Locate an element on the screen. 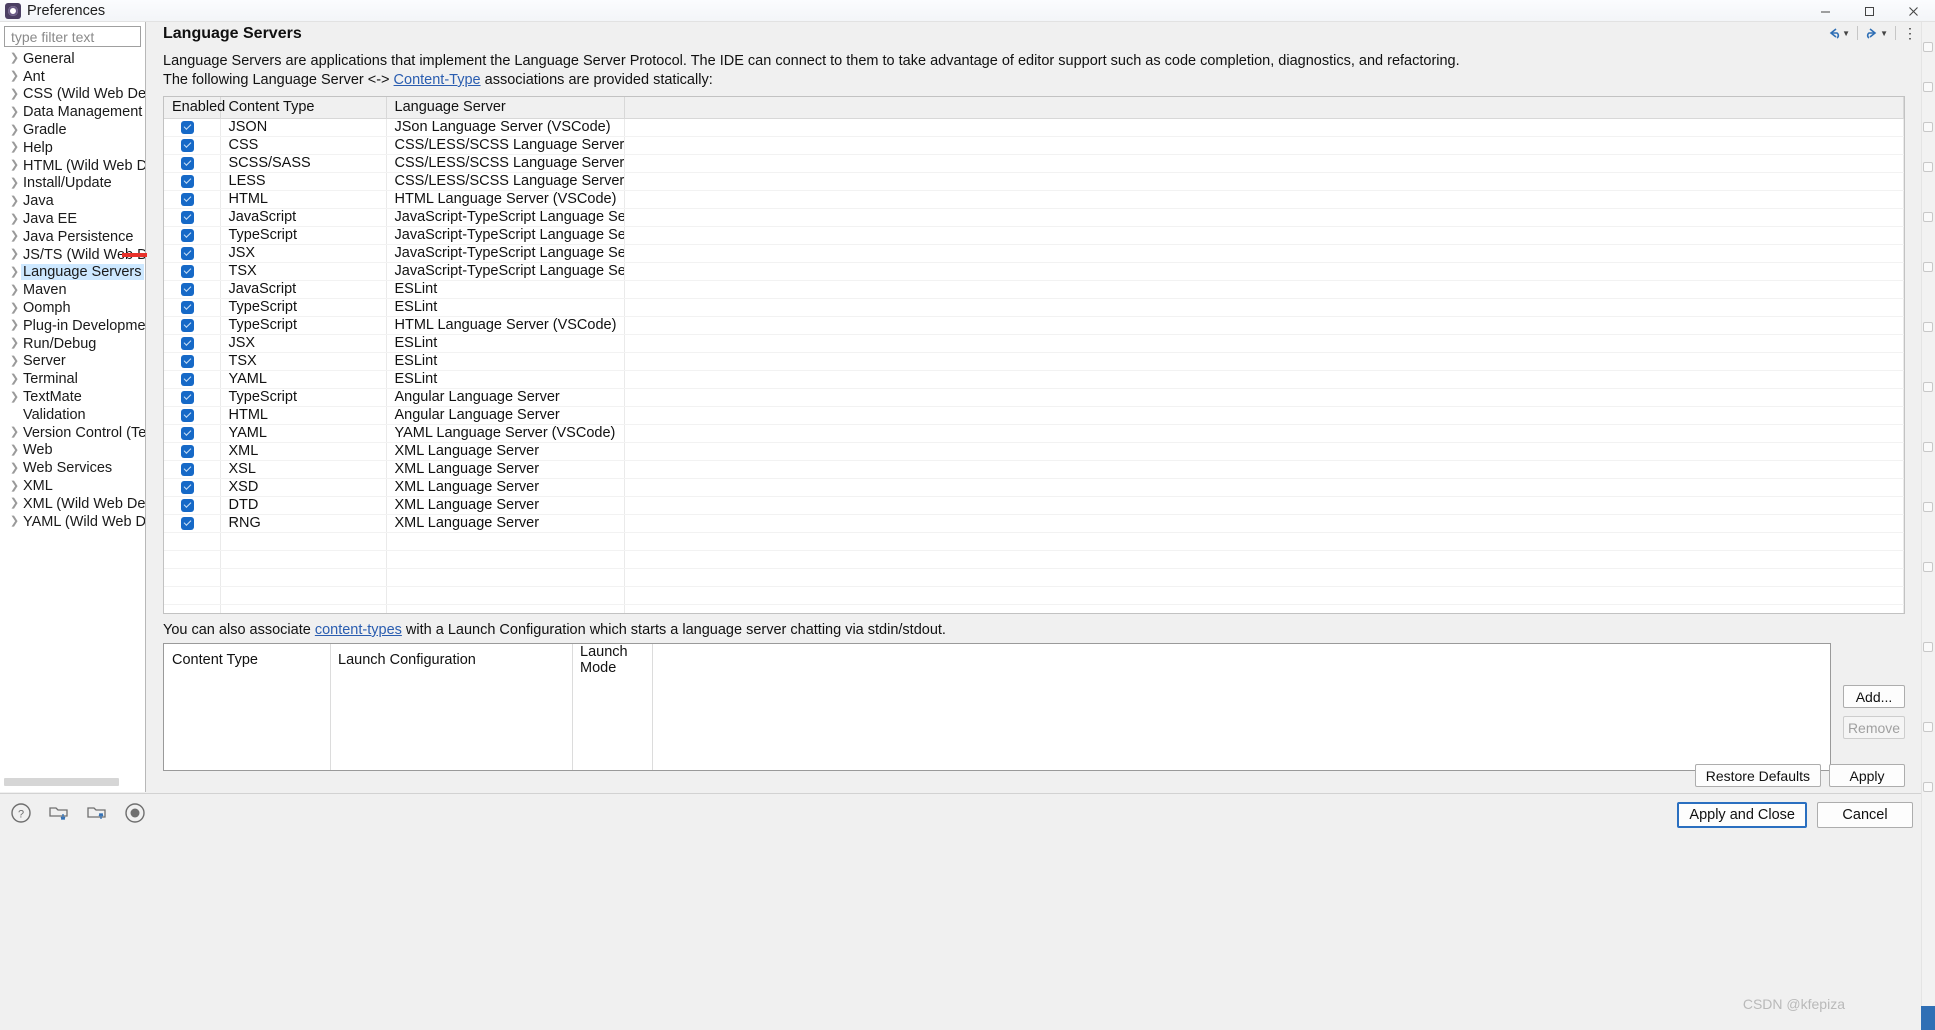 This screenshot has width=1935, height=1030. content-type-link: Content-Type is located at coordinates (437, 80).